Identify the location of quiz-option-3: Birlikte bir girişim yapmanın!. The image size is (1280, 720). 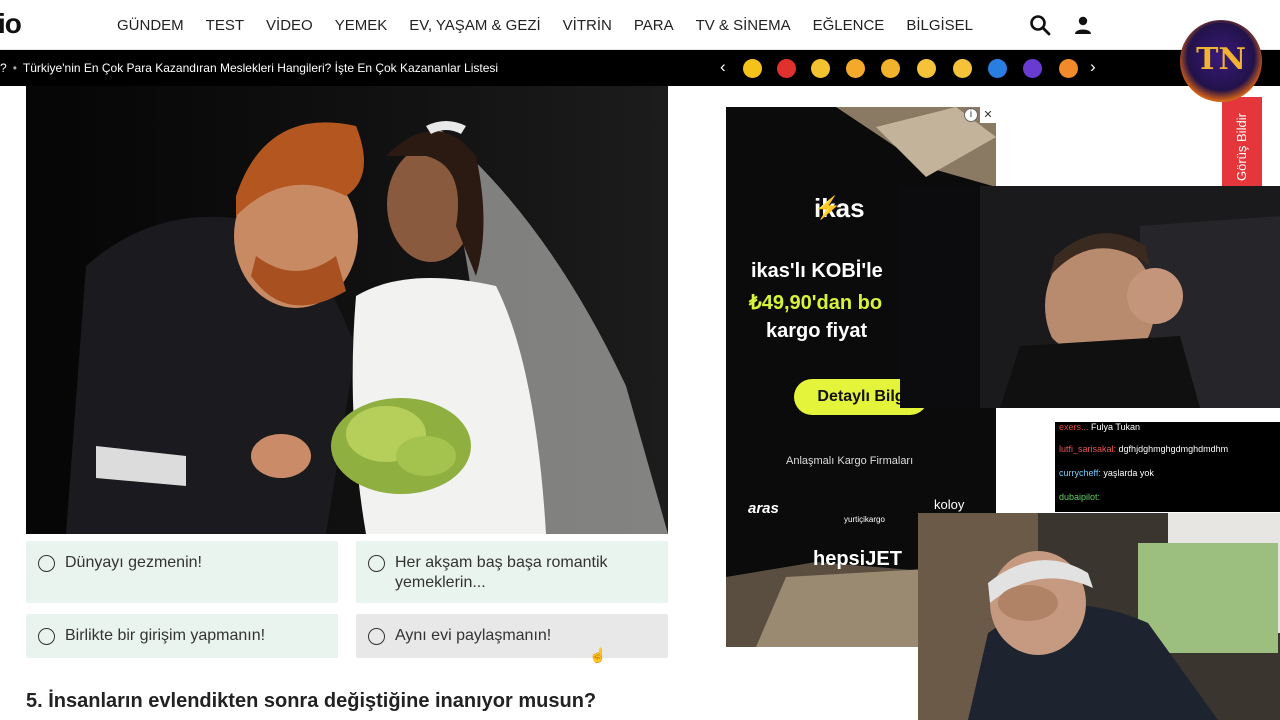
(182, 636).